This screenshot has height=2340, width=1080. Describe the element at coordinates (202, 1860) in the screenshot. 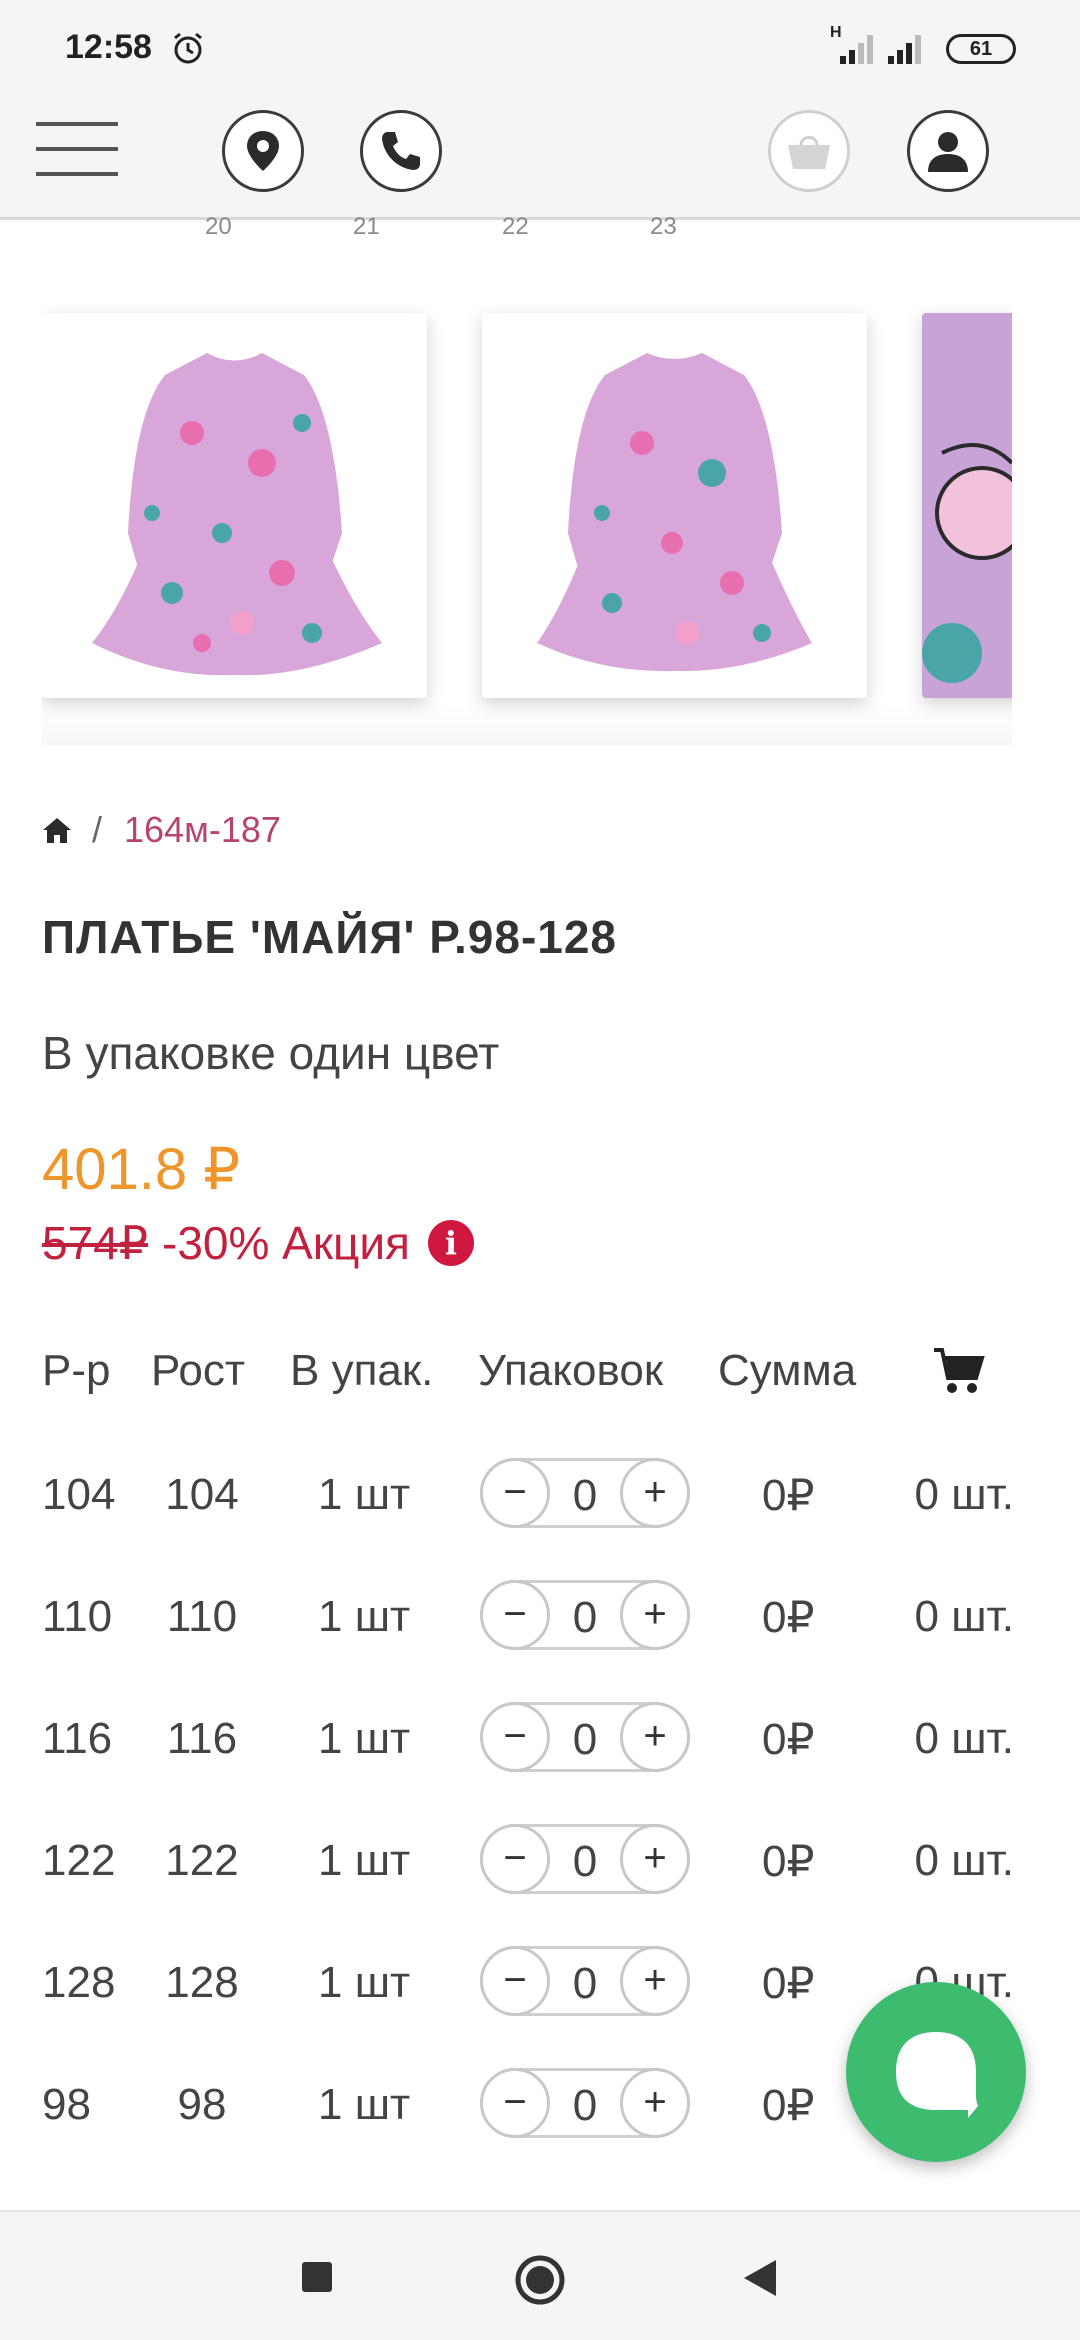

I see `height-cell: 122` at that location.